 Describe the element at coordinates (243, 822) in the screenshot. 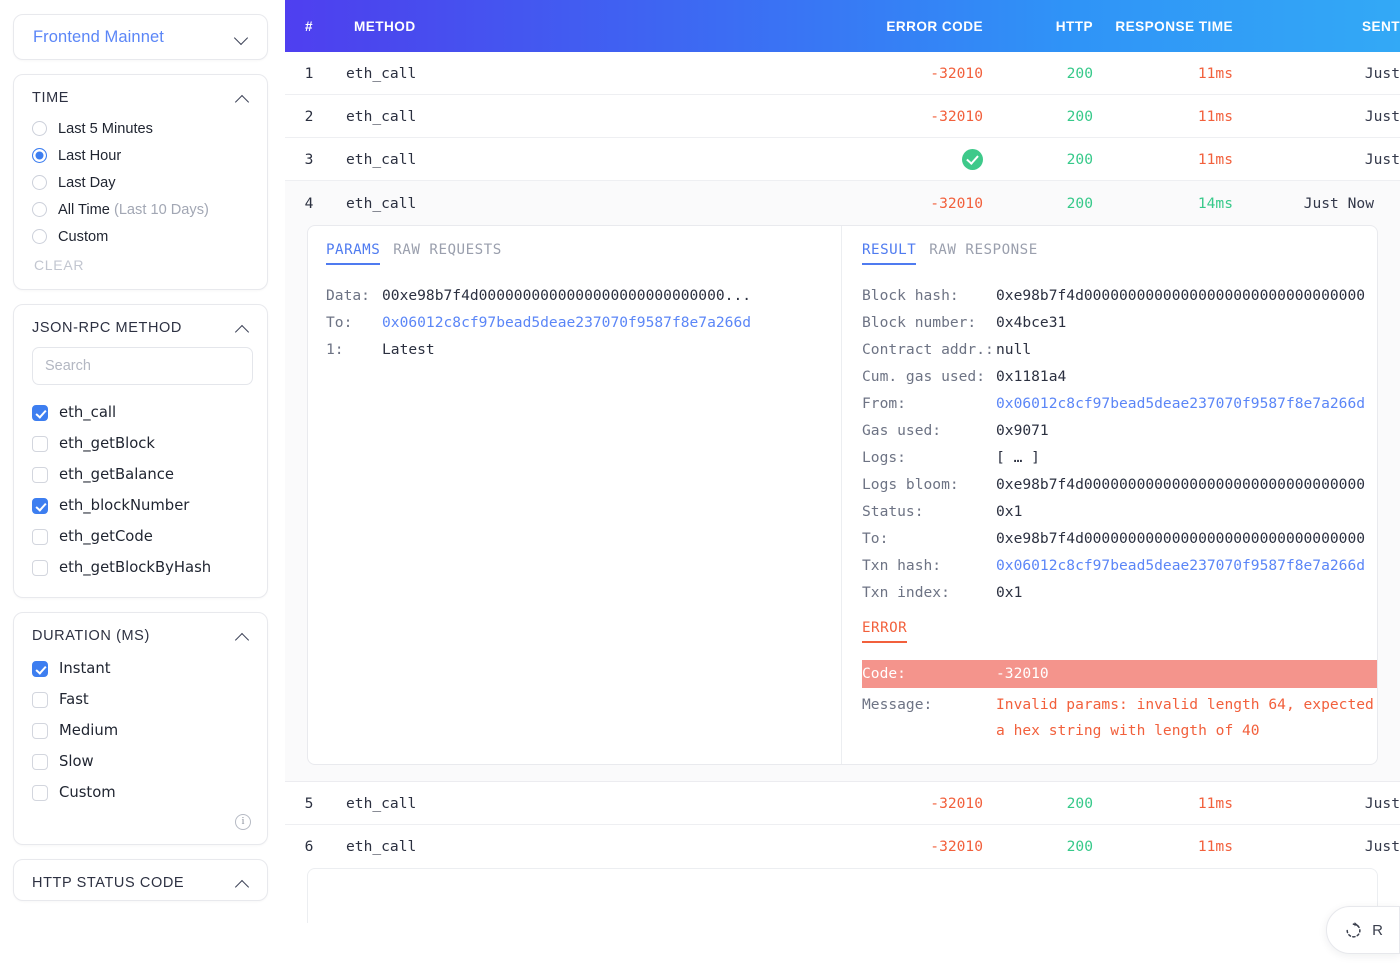

I see `info-icon: i` at that location.